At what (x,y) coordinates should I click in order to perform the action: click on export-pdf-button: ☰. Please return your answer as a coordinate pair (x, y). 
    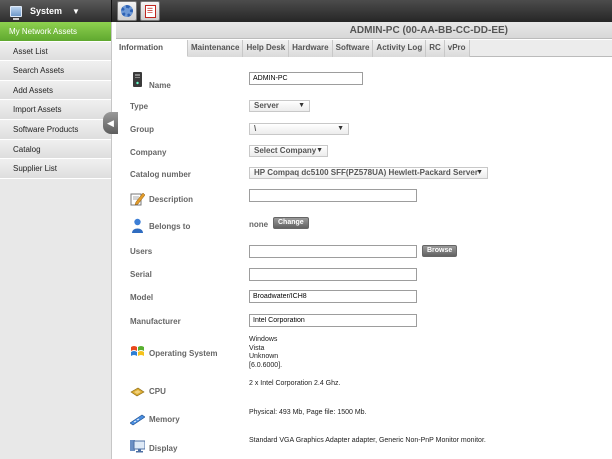
    Looking at the image, I should click on (150, 11).